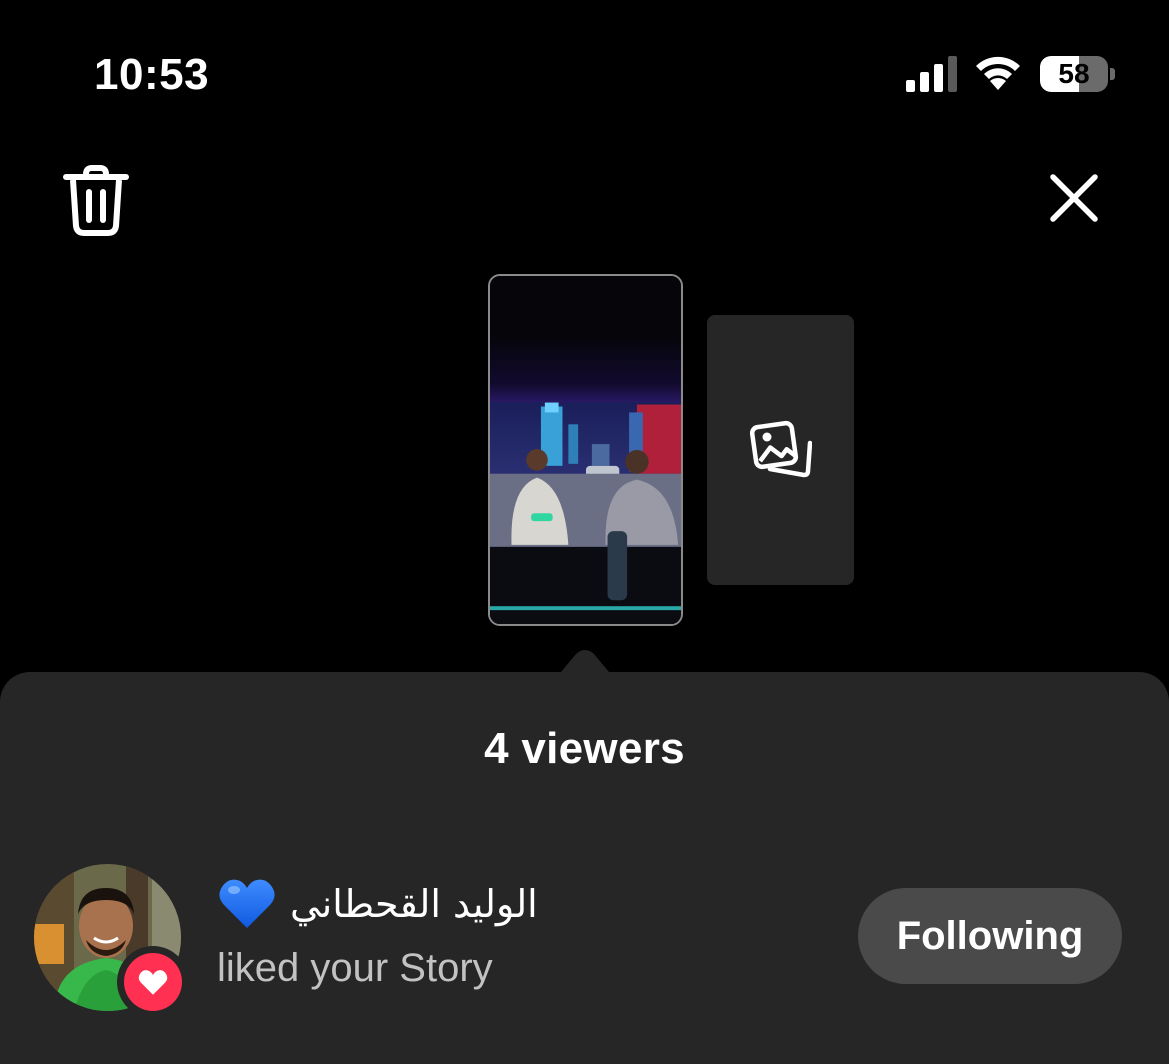  Describe the element at coordinates (414, 904) in the screenshot. I see `viewer-name-text: الوليد القحطاني` at that location.